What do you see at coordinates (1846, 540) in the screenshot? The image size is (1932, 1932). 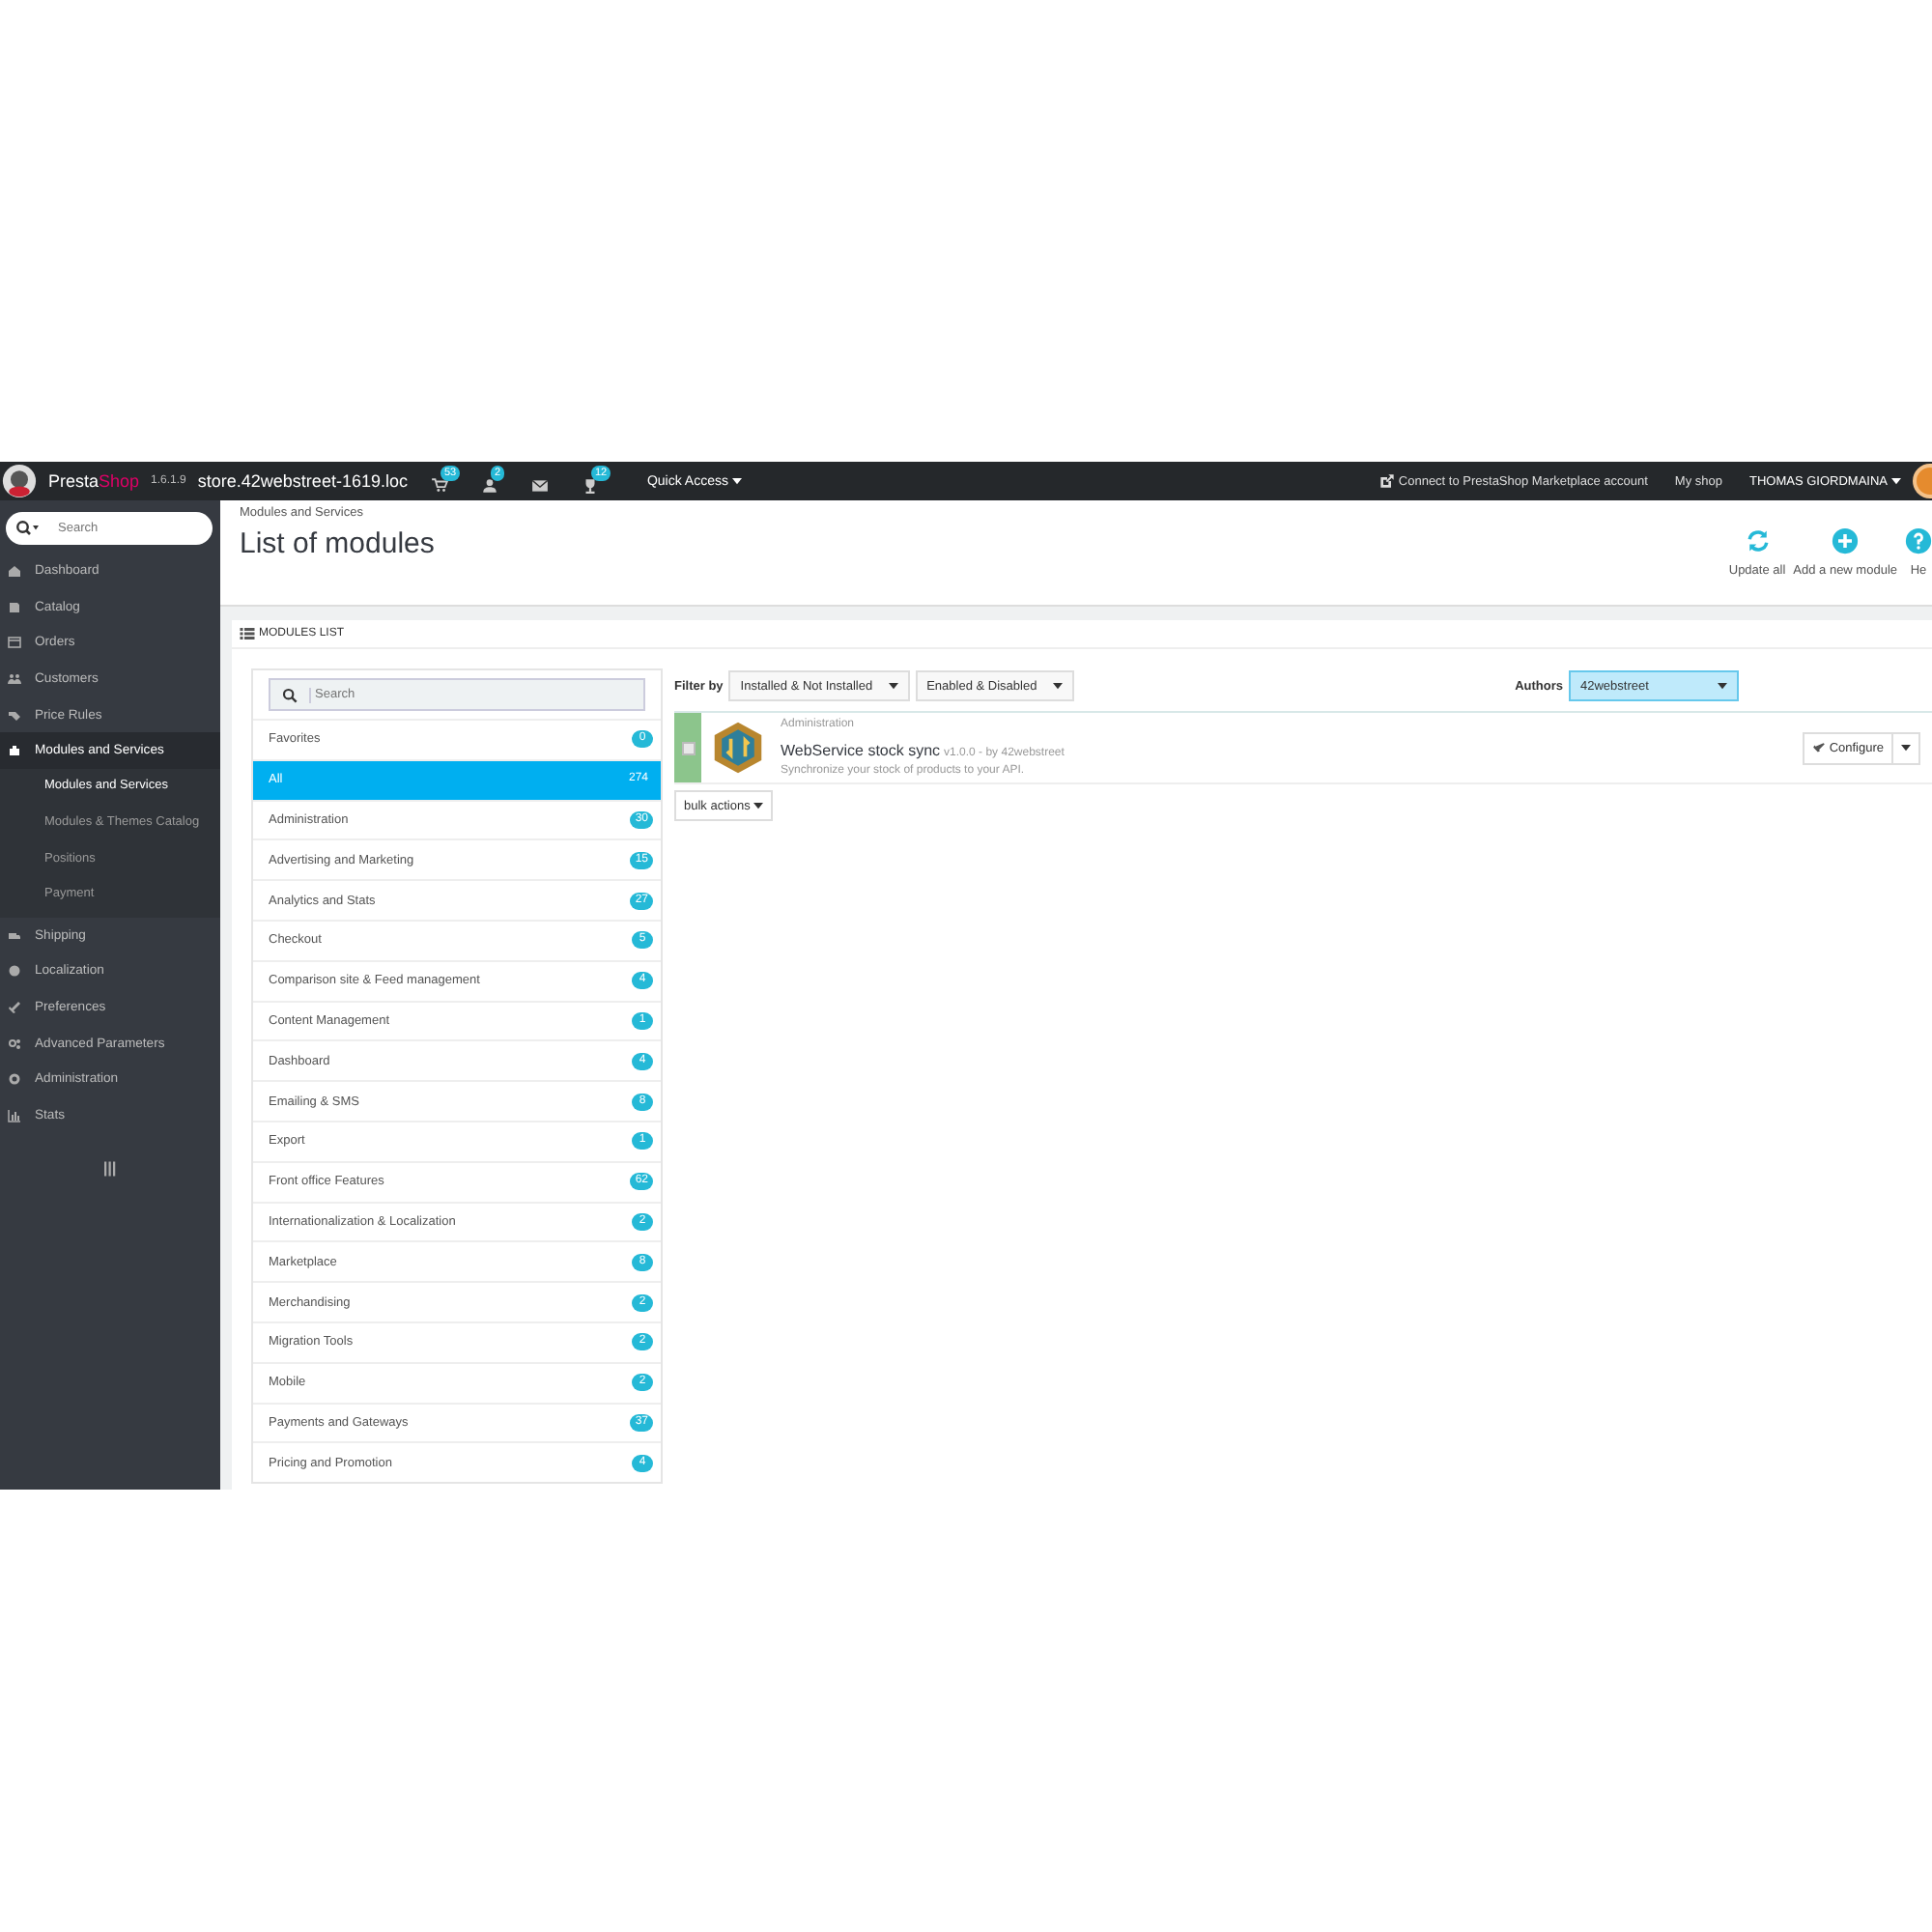 I see `add-icon` at bounding box center [1846, 540].